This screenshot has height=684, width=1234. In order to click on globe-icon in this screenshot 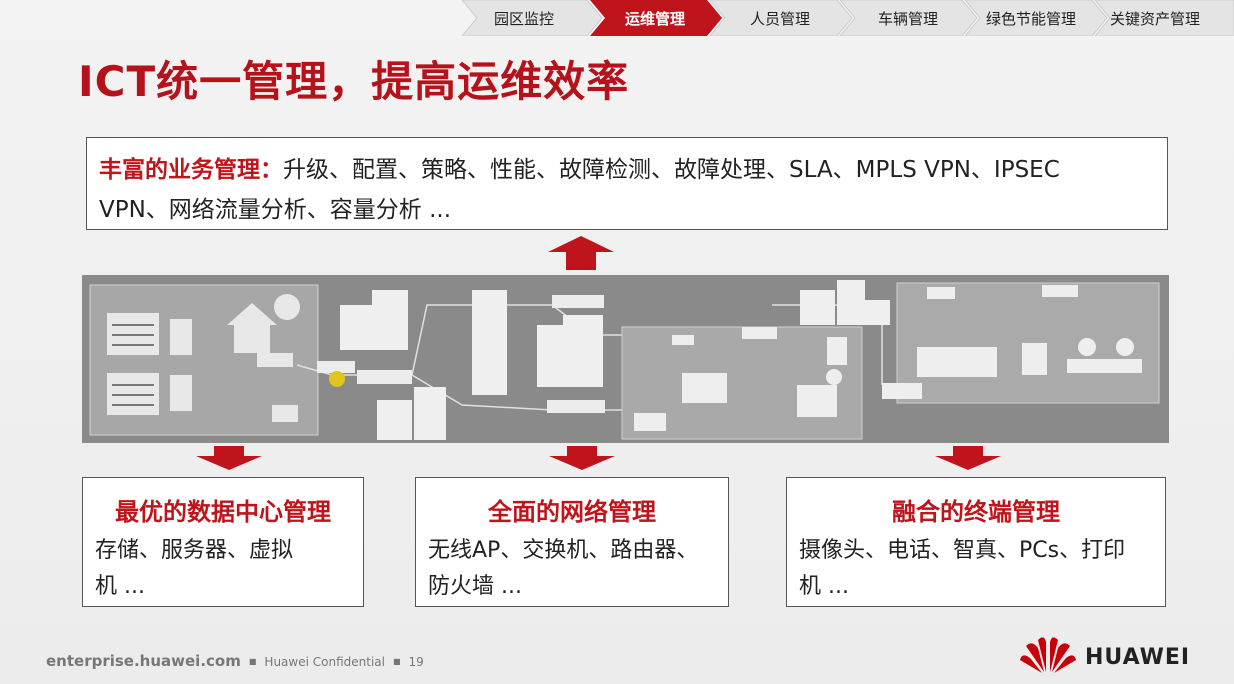, I will do `click(287, 307)`.